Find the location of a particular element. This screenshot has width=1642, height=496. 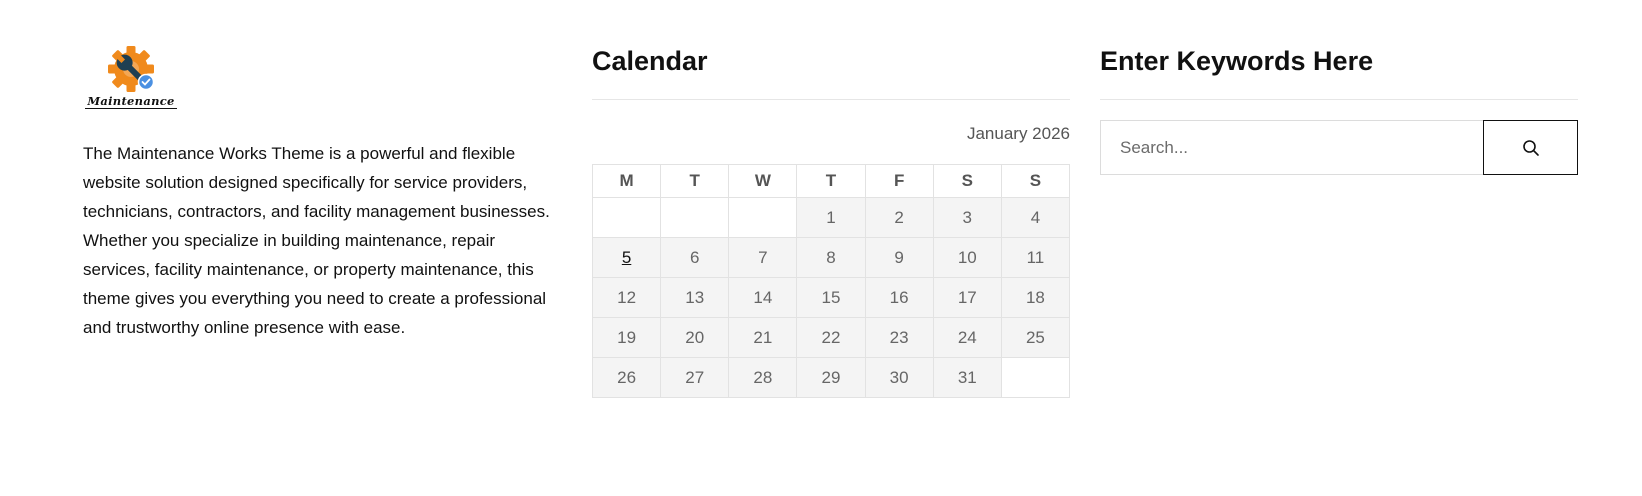

calendar-day: 13 is located at coordinates (695, 297).